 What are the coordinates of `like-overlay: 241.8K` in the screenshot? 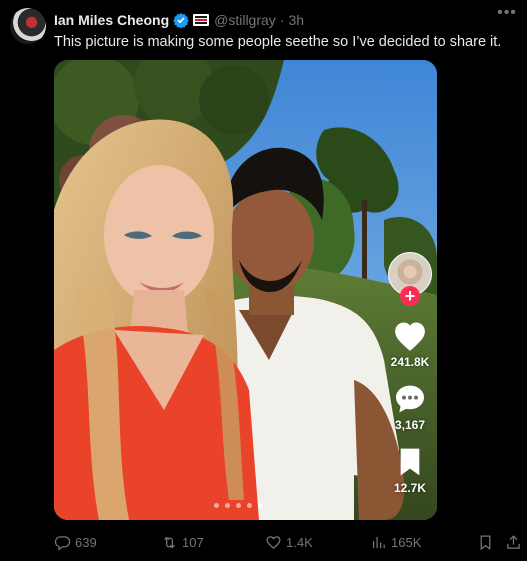 It's located at (410, 344).